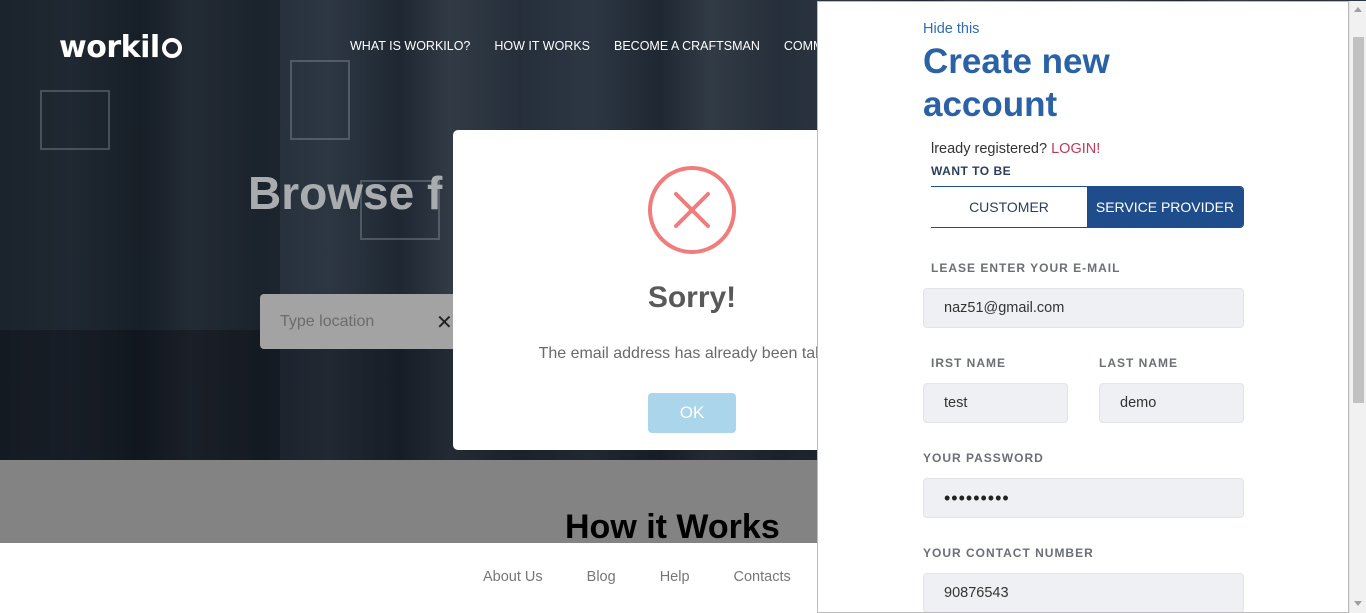 The image size is (1366, 613). I want to click on first-name-field: test, so click(995, 403).